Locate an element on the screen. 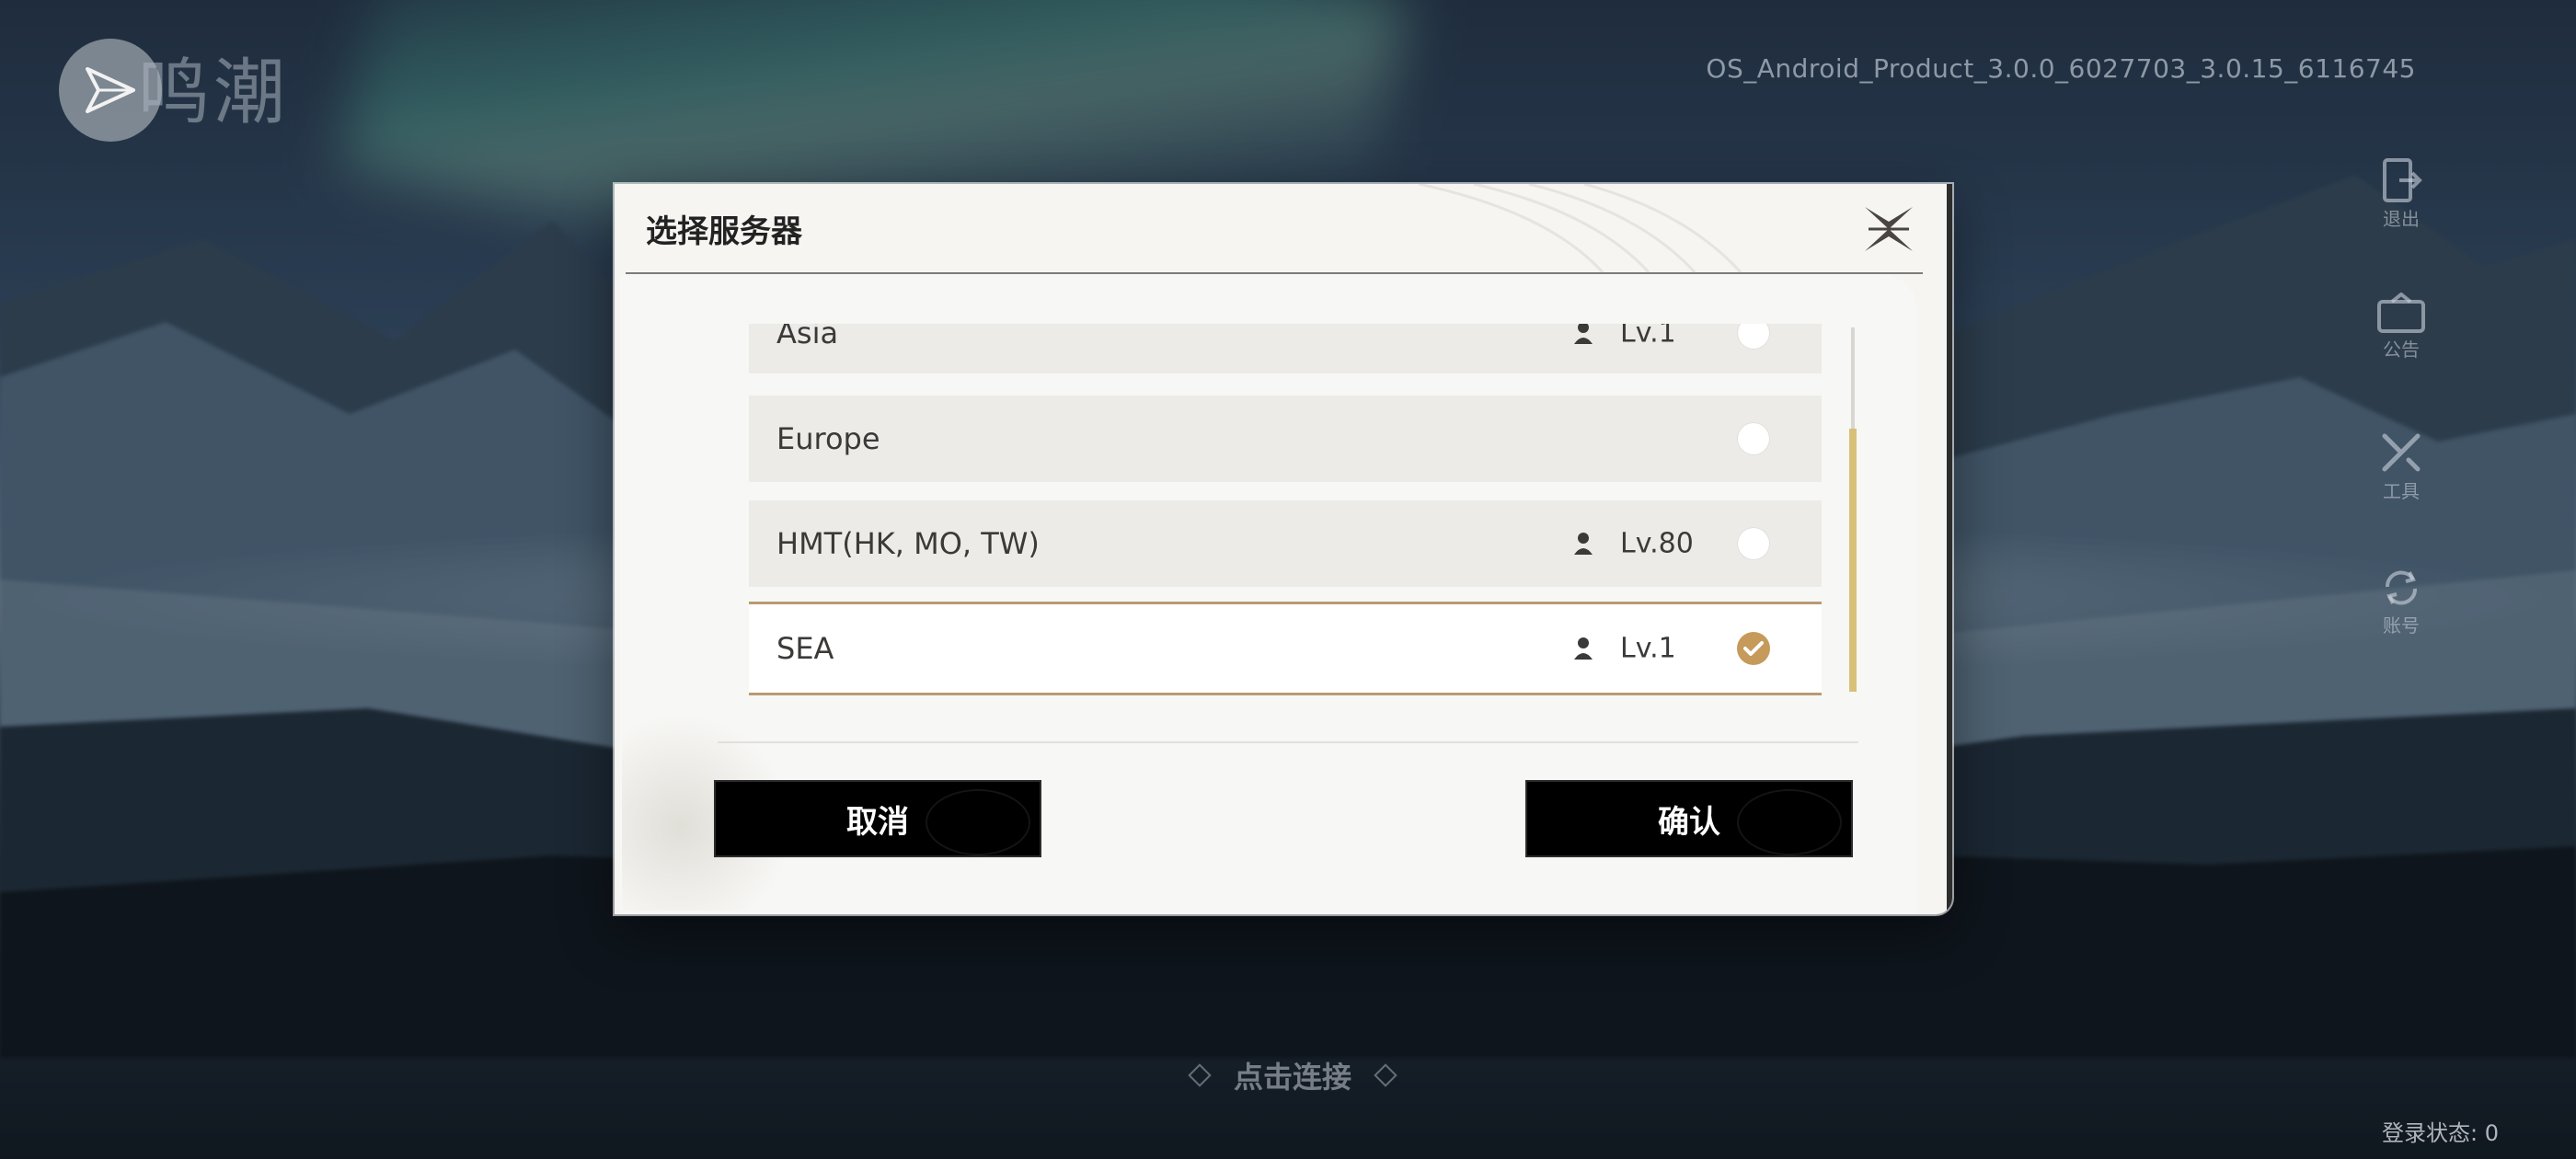  confirm-label: 确认 is located at coordinates (1689, 822).